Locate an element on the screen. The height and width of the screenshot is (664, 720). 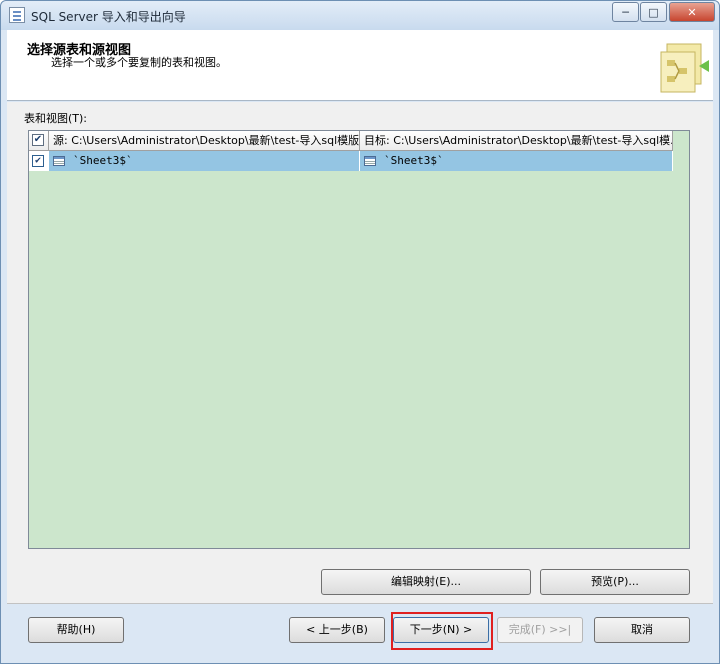
row-destination-cell: `Sheet3$` is located at coordinates (516, 161).